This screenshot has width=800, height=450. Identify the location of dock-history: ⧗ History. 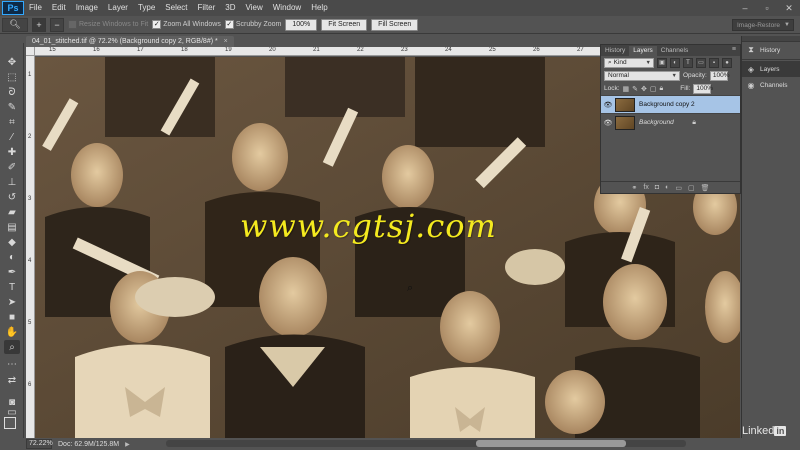
(771, 50).